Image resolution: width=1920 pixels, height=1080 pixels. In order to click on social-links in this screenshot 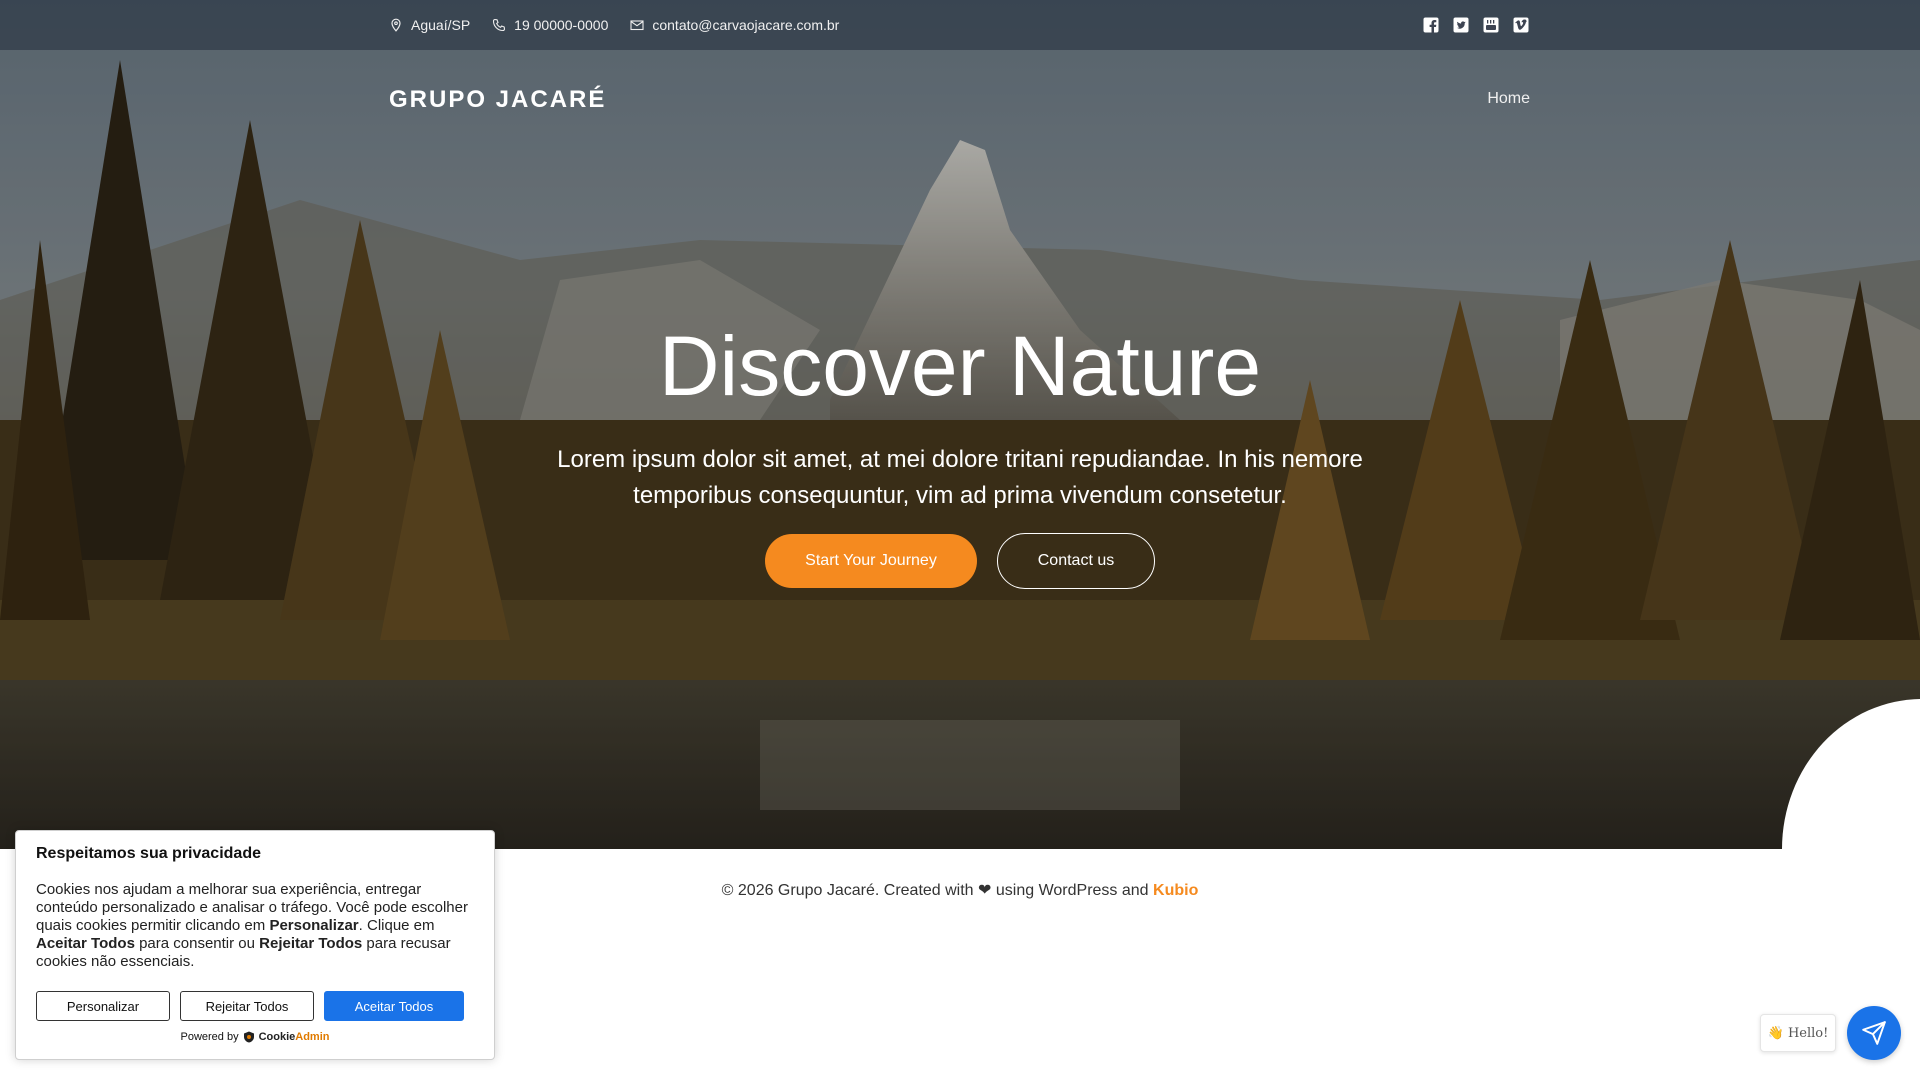, I will do `click(1476, 25)`.